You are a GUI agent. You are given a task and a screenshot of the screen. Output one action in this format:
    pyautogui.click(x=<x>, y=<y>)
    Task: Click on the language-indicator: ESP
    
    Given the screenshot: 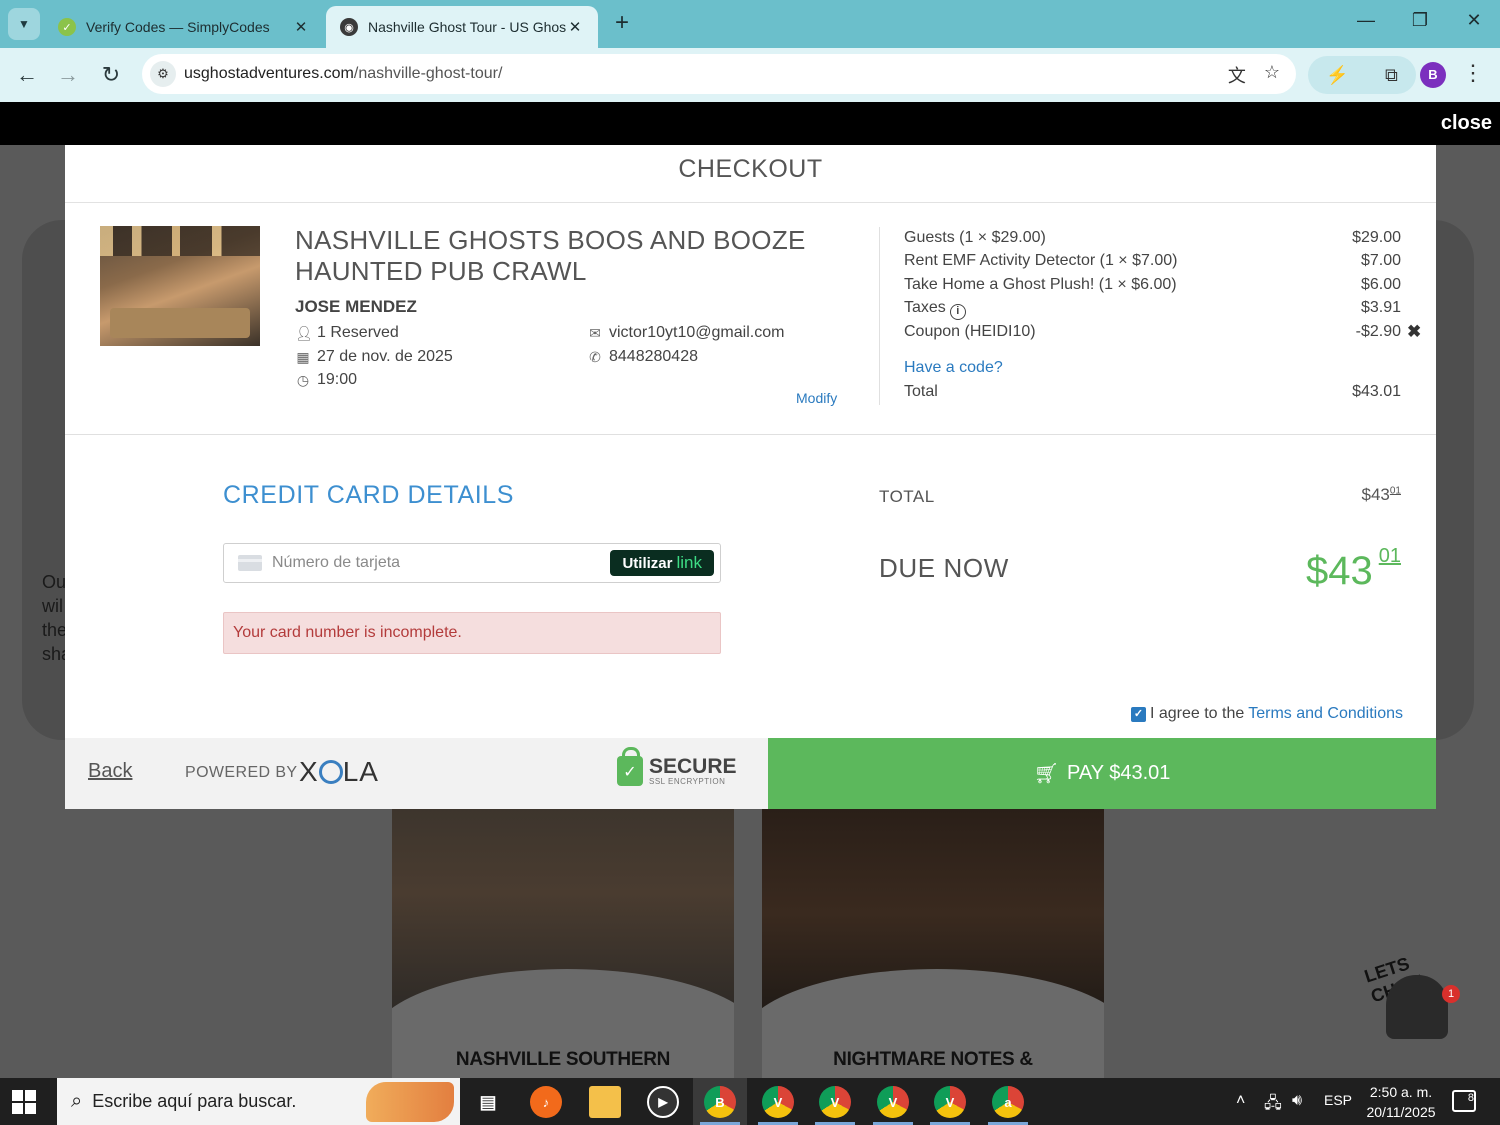 What is the action you would take?
    pyautogui.click(x=1338, y=1100)
    